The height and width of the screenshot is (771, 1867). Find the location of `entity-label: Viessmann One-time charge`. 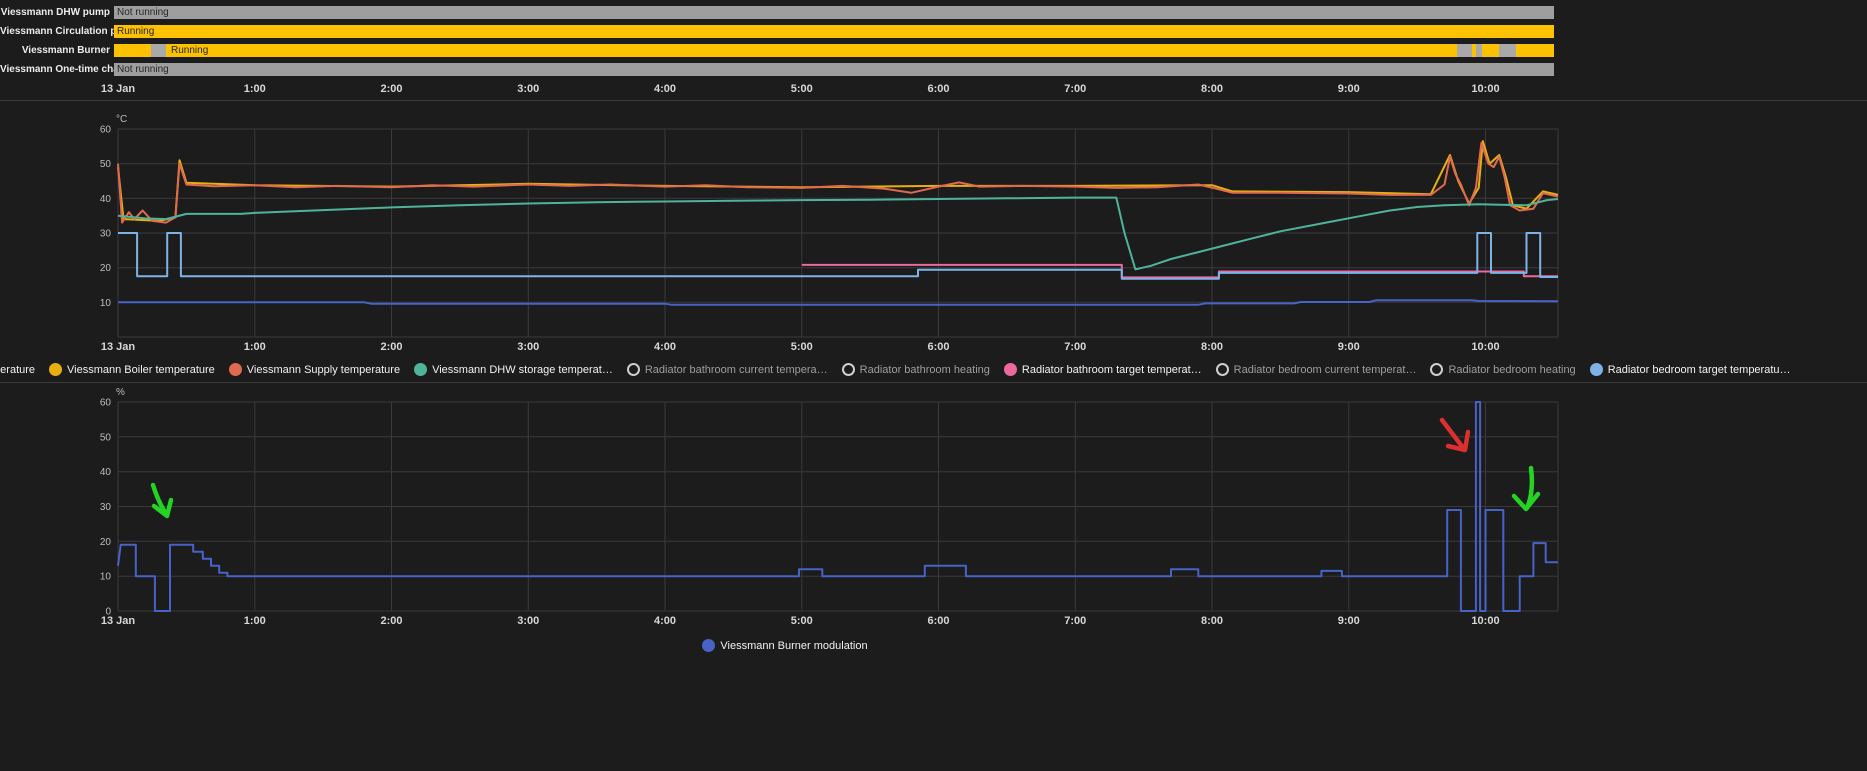

entity-label: Viessmann One-time charge is located at coordinates (67, 69).